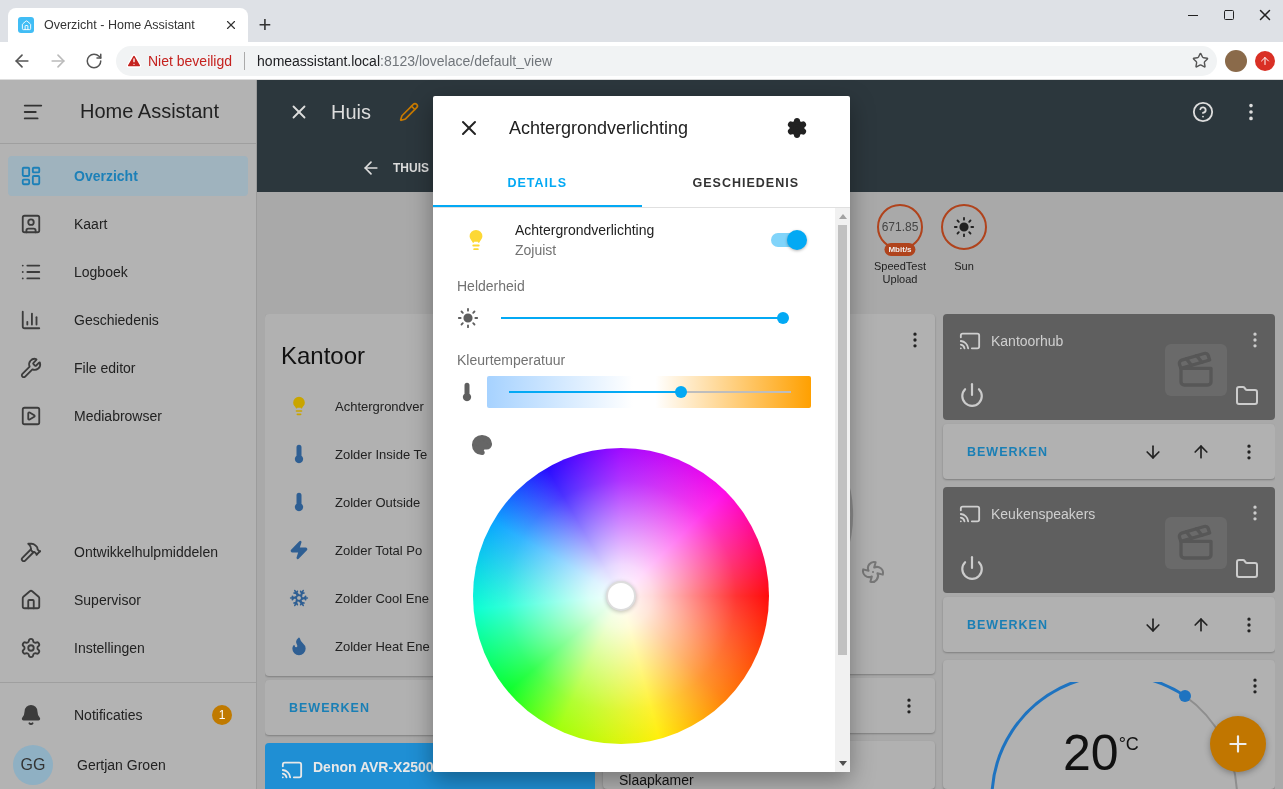 The image size is (1283, 789). I want to click on tab-title: Overzicht - Home Assistant, so click(120, 25).